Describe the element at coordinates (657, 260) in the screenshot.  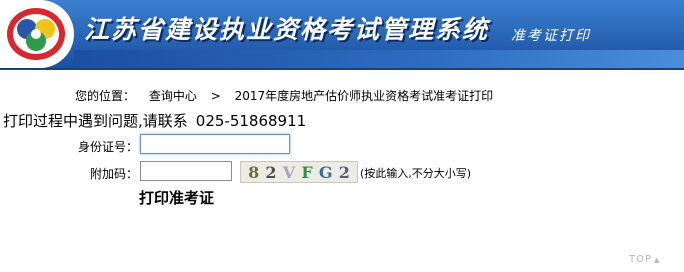
I see `up-arrow-icon: ▲` at that location.